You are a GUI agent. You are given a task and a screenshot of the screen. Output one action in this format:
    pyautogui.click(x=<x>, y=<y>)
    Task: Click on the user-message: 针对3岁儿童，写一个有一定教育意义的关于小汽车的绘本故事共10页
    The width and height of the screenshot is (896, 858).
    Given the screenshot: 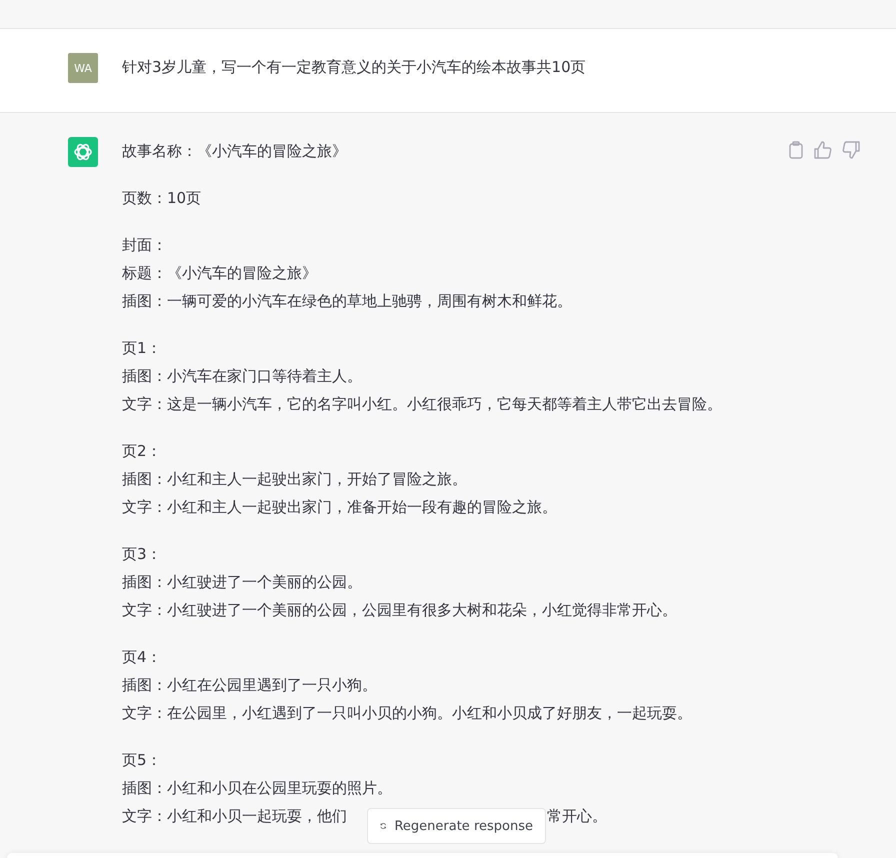 What is the action you would take?
    pyautogui.click(x=354, y=67)
    